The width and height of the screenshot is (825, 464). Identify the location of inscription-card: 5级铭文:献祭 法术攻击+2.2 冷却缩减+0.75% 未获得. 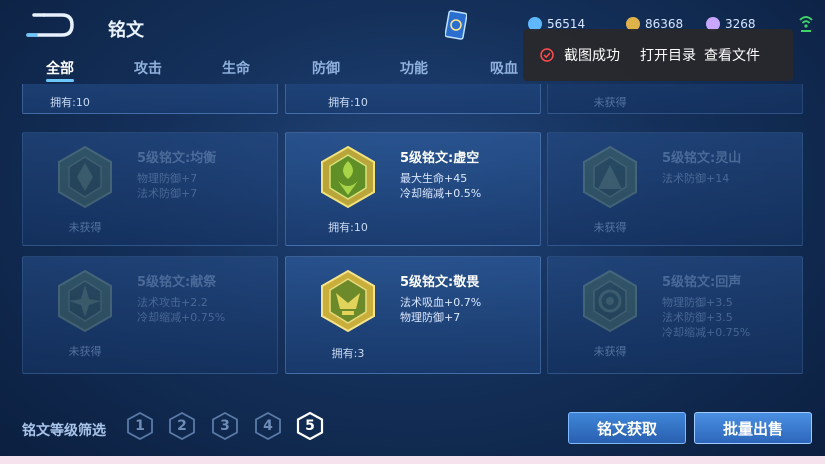
(150, 315).